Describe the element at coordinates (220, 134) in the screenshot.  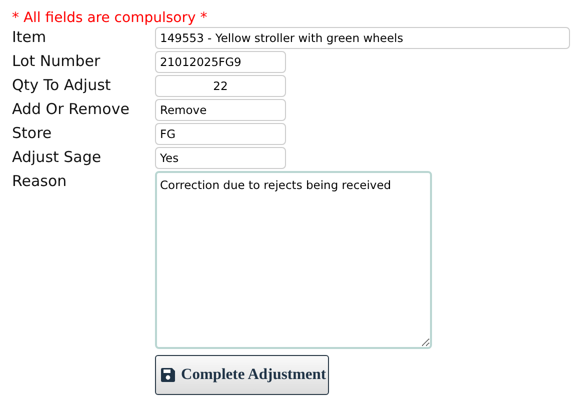
I see `text-field: FG` at that location.